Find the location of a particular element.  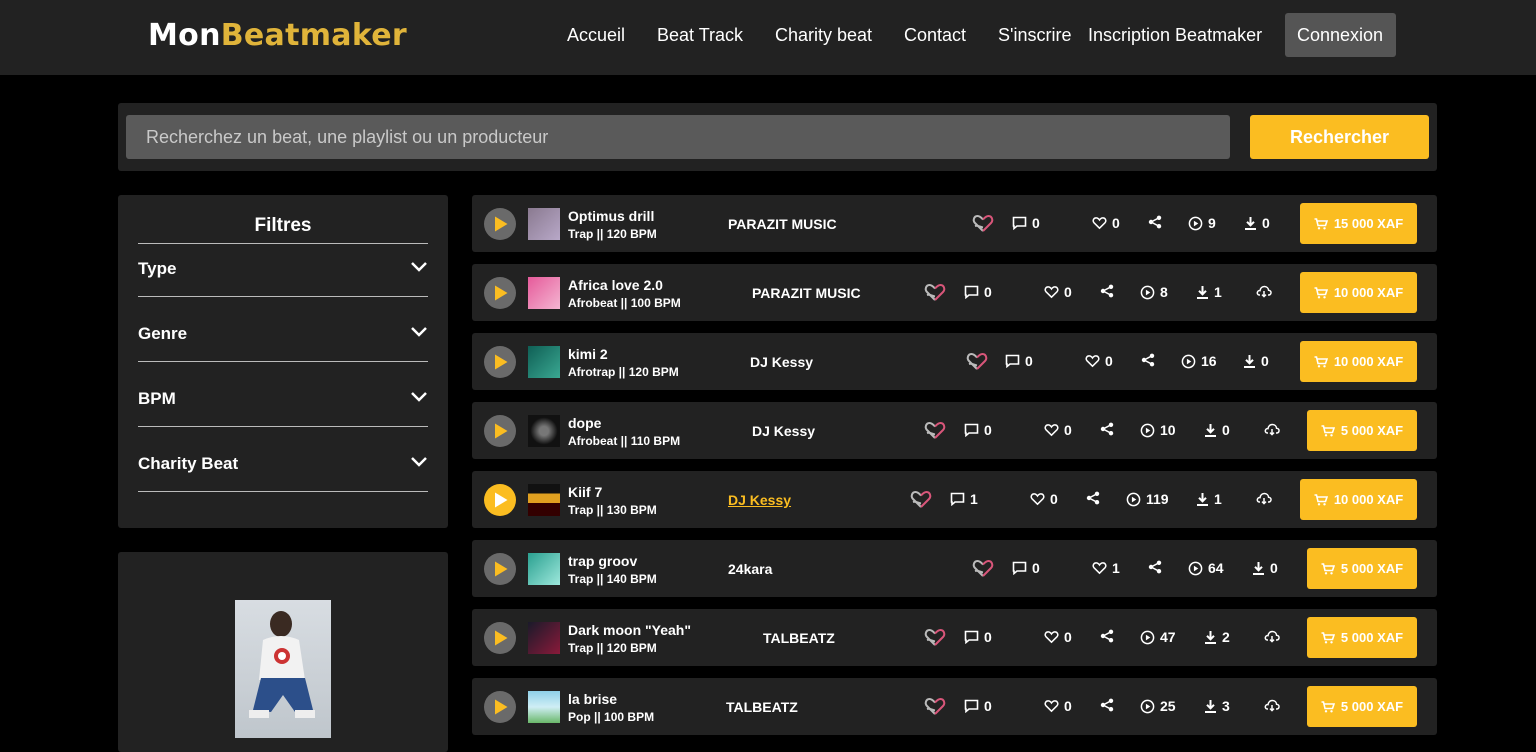

track-title: kimi 2 is located at coordinates (588, 354).